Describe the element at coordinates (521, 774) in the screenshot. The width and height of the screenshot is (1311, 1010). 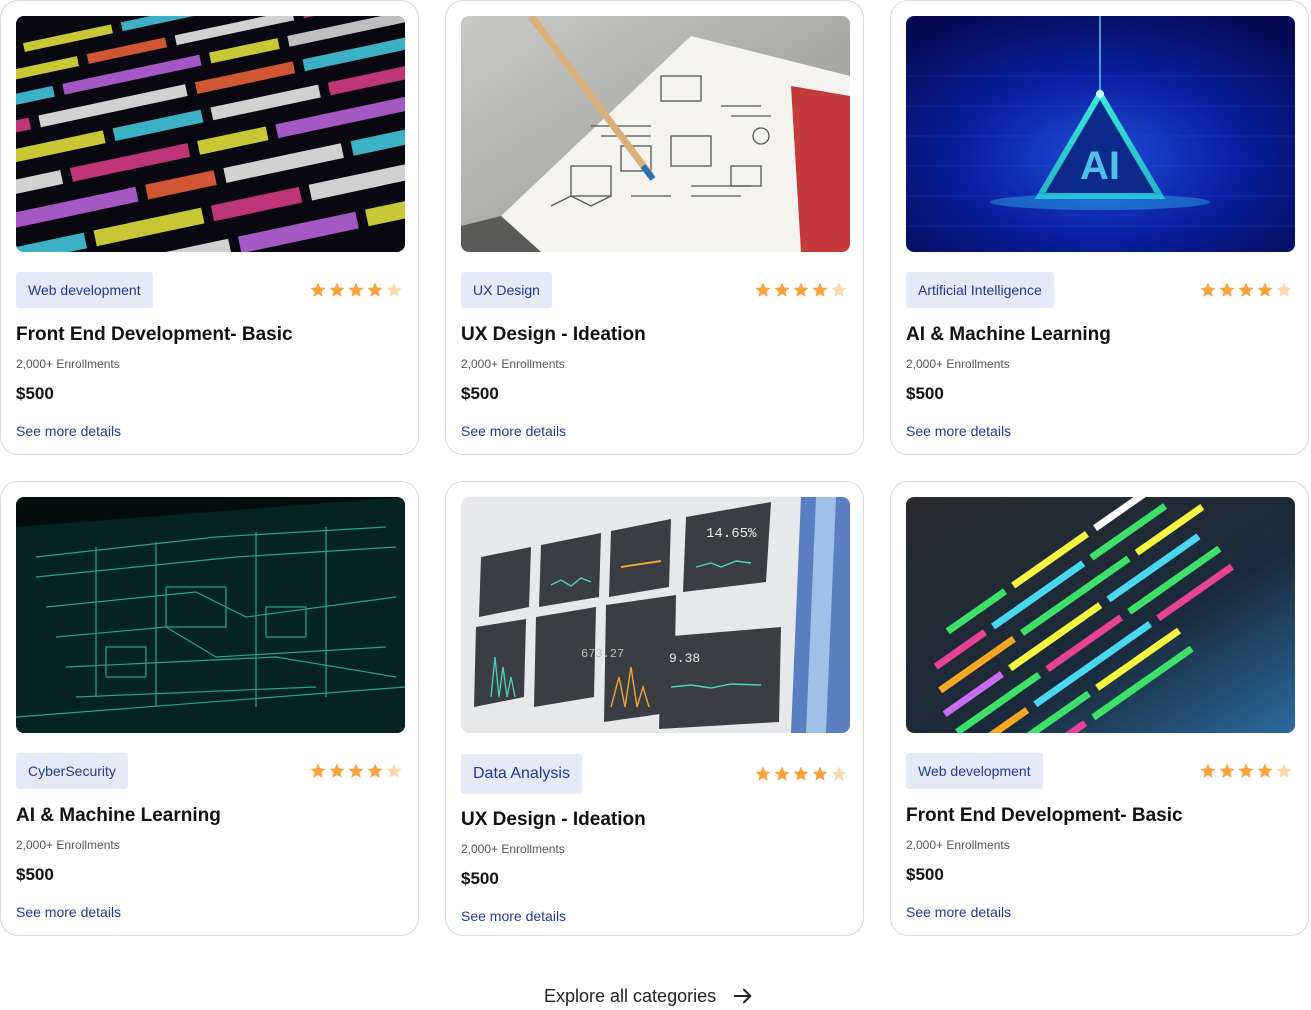
I see `category-tag: Data Analysis` at that location.